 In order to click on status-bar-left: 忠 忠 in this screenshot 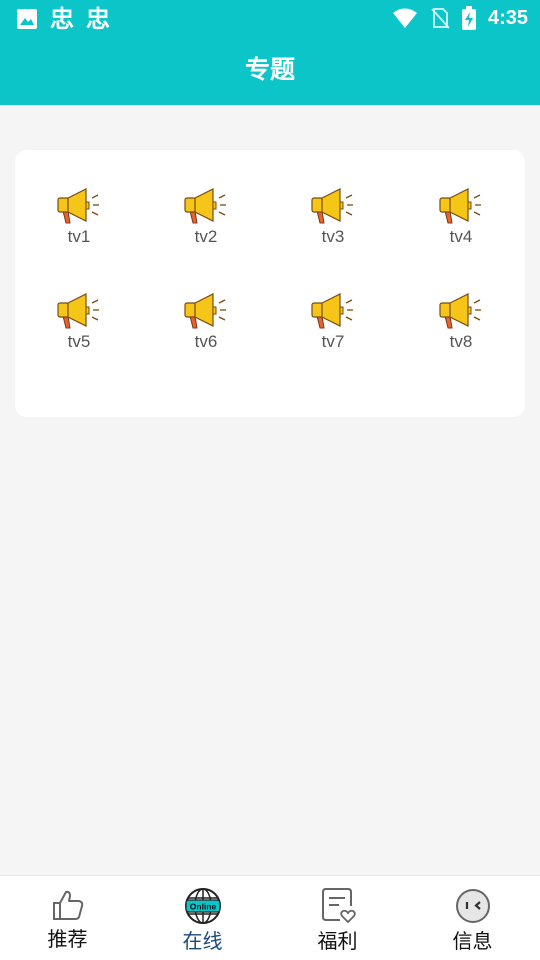, I will do `click(63, 19)`.